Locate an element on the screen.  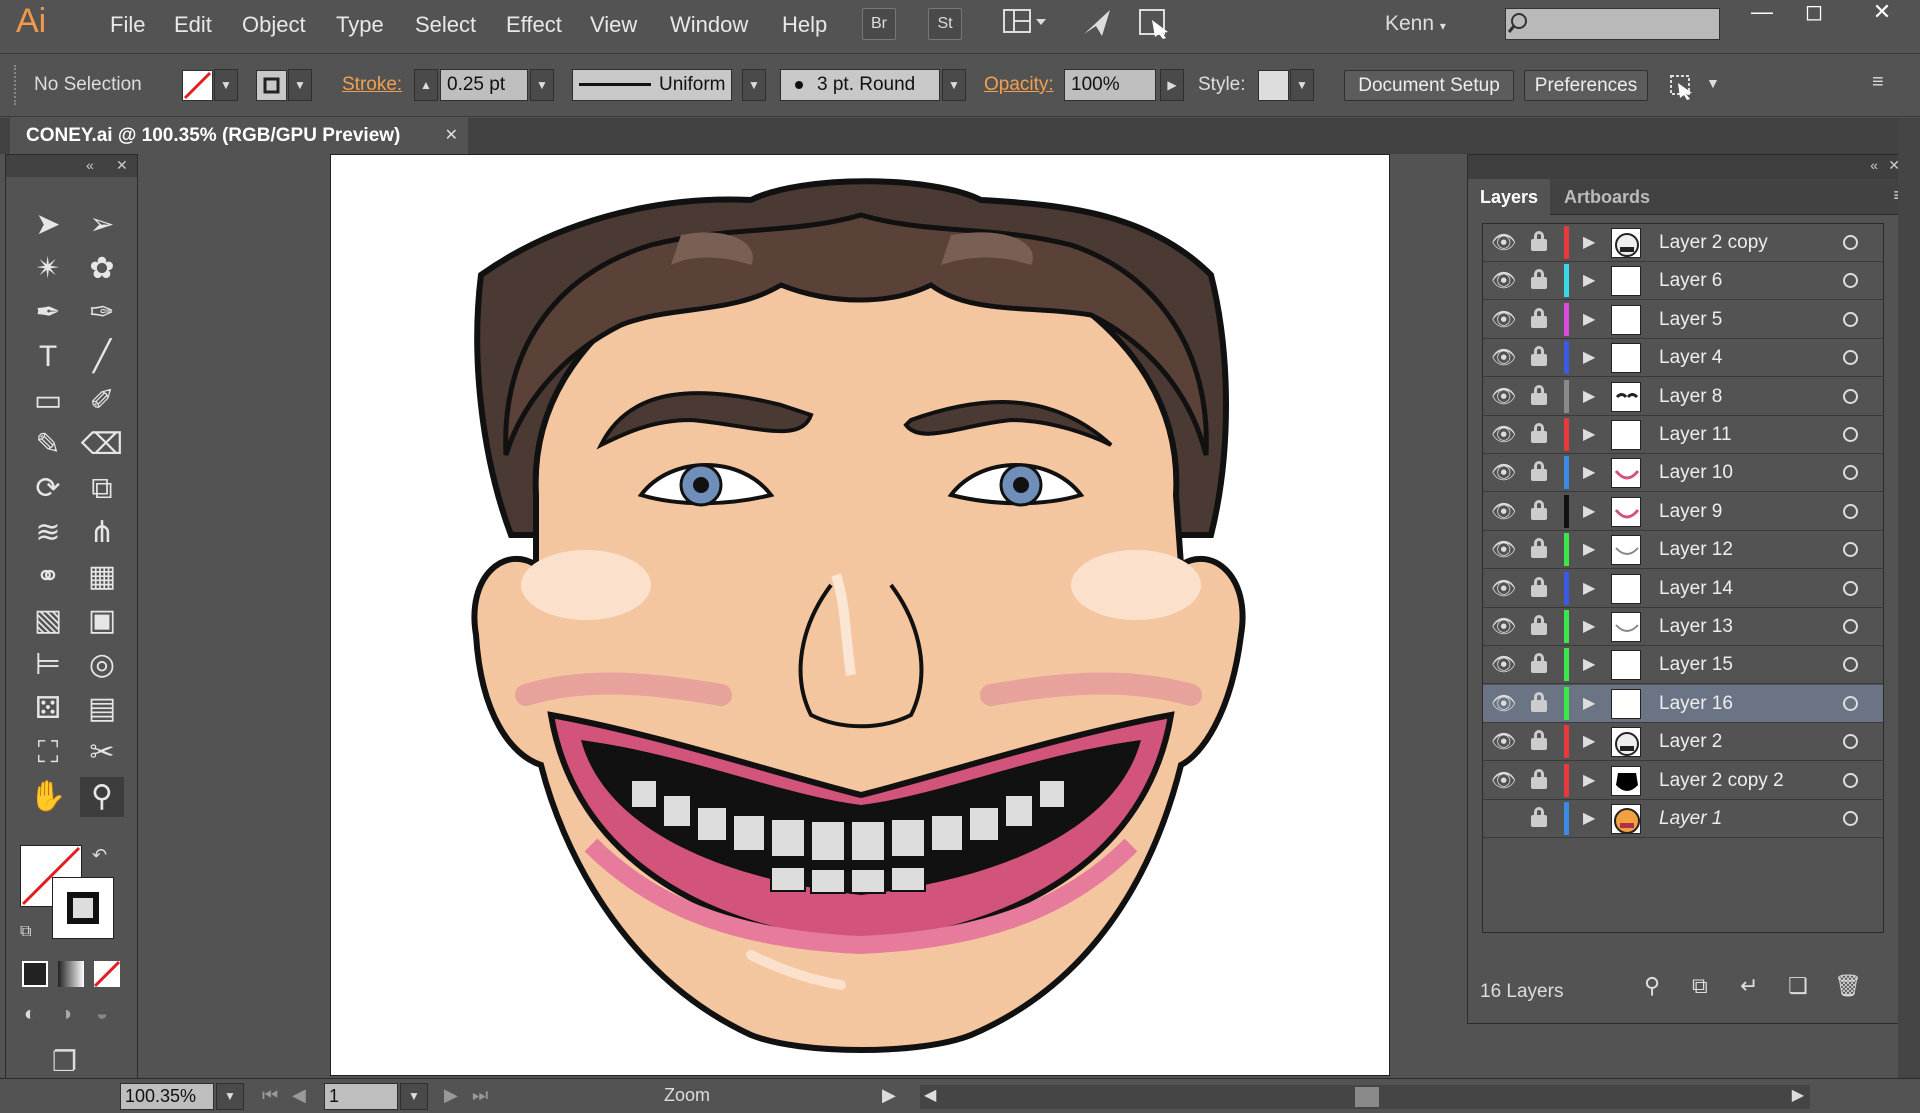
selection-tool-icon: ➤ is located at coordinates (48, 225).